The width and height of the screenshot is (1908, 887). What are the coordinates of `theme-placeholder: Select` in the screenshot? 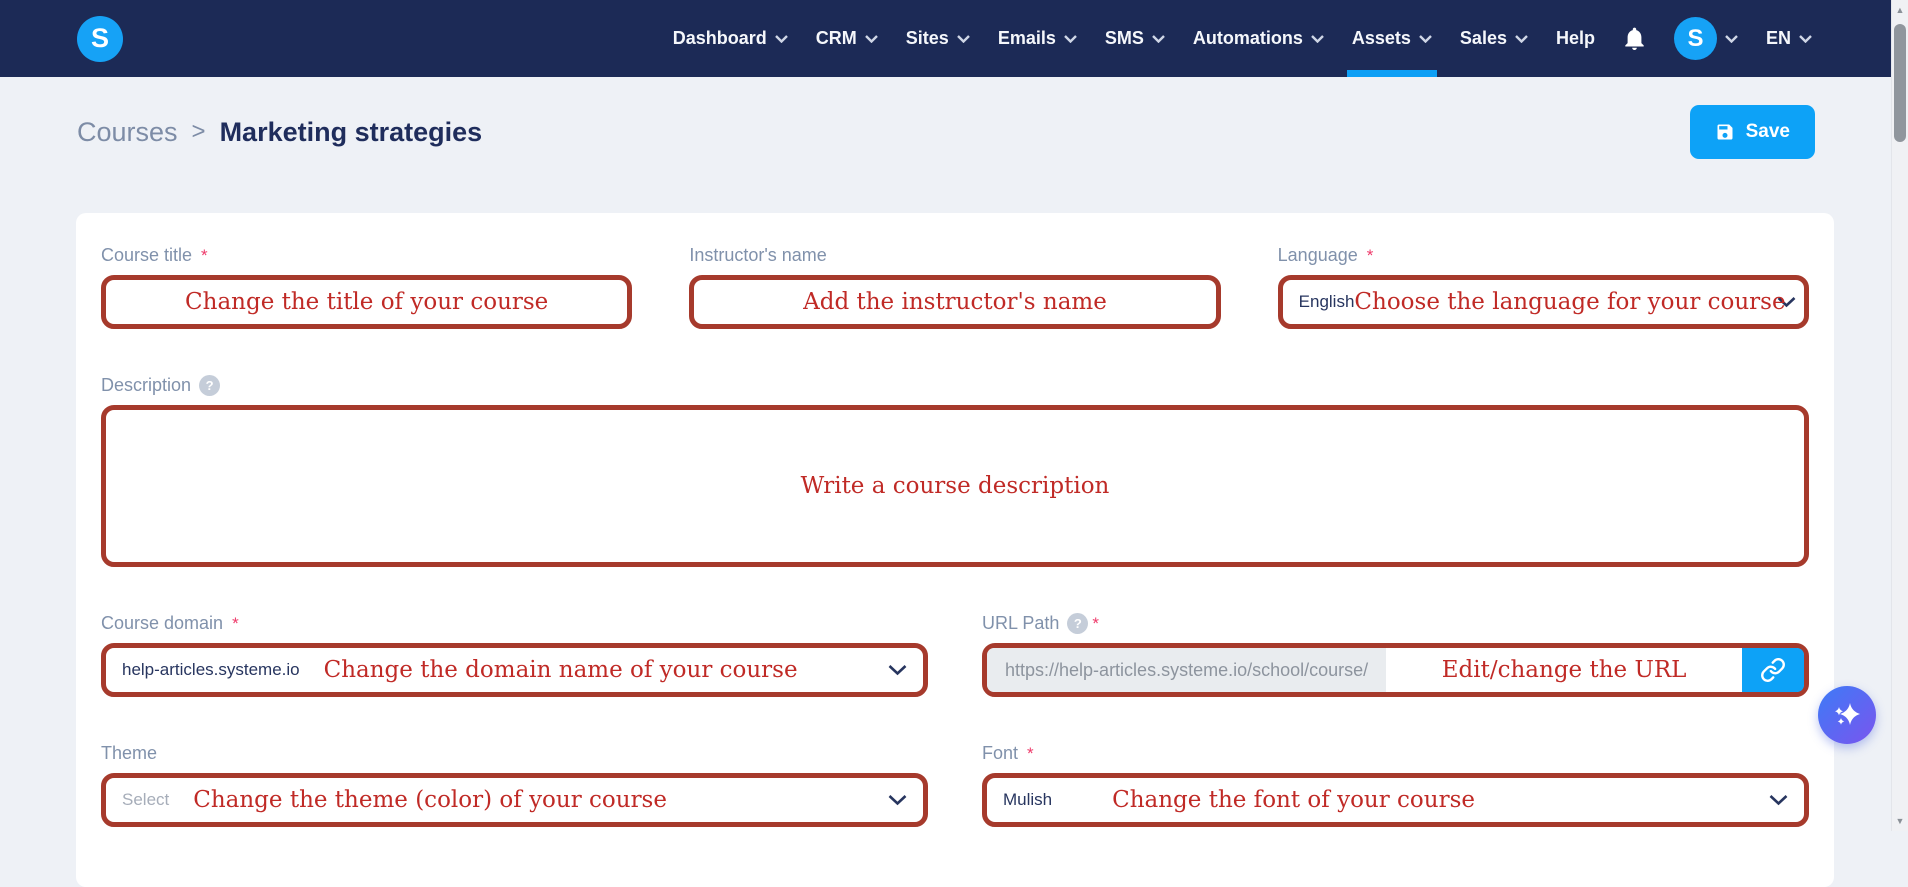 It's located at (146, 799).